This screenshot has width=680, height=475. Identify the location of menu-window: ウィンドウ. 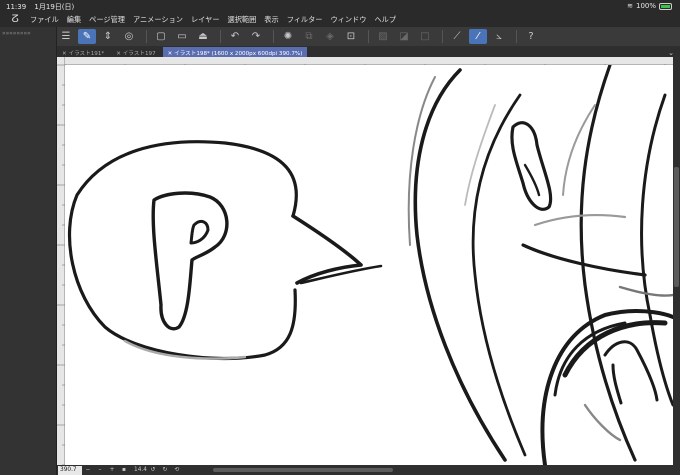
(348, 20).